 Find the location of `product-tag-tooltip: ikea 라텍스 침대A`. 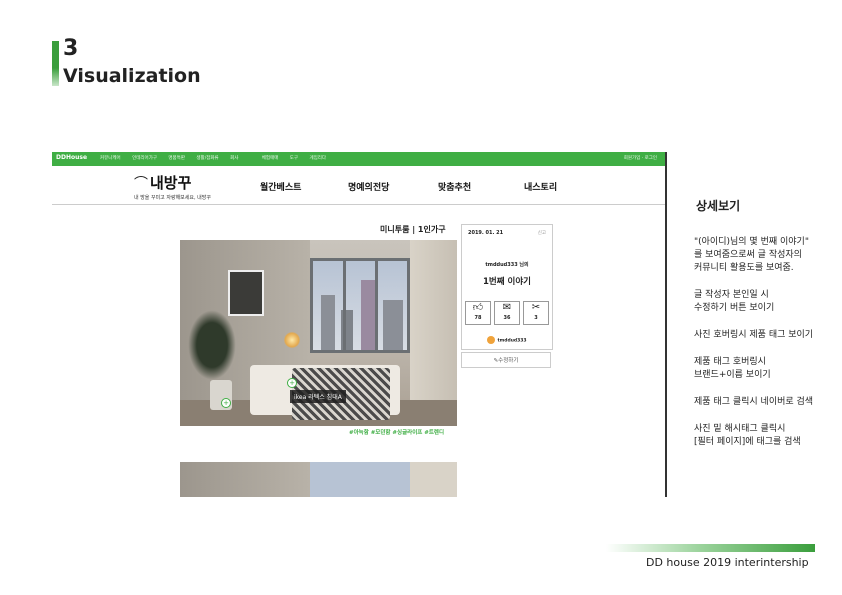

product-tag-tooltip: ikea 라텍스 침대A is located at coordinates (318, 396).